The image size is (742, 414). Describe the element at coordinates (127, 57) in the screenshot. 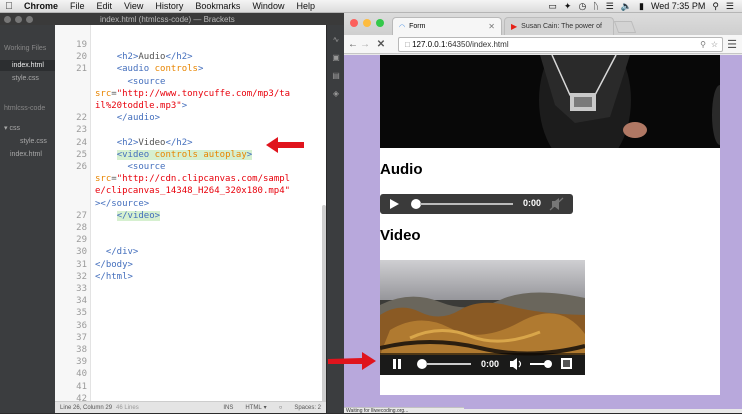

I see `code-token: <h2>` at that location.